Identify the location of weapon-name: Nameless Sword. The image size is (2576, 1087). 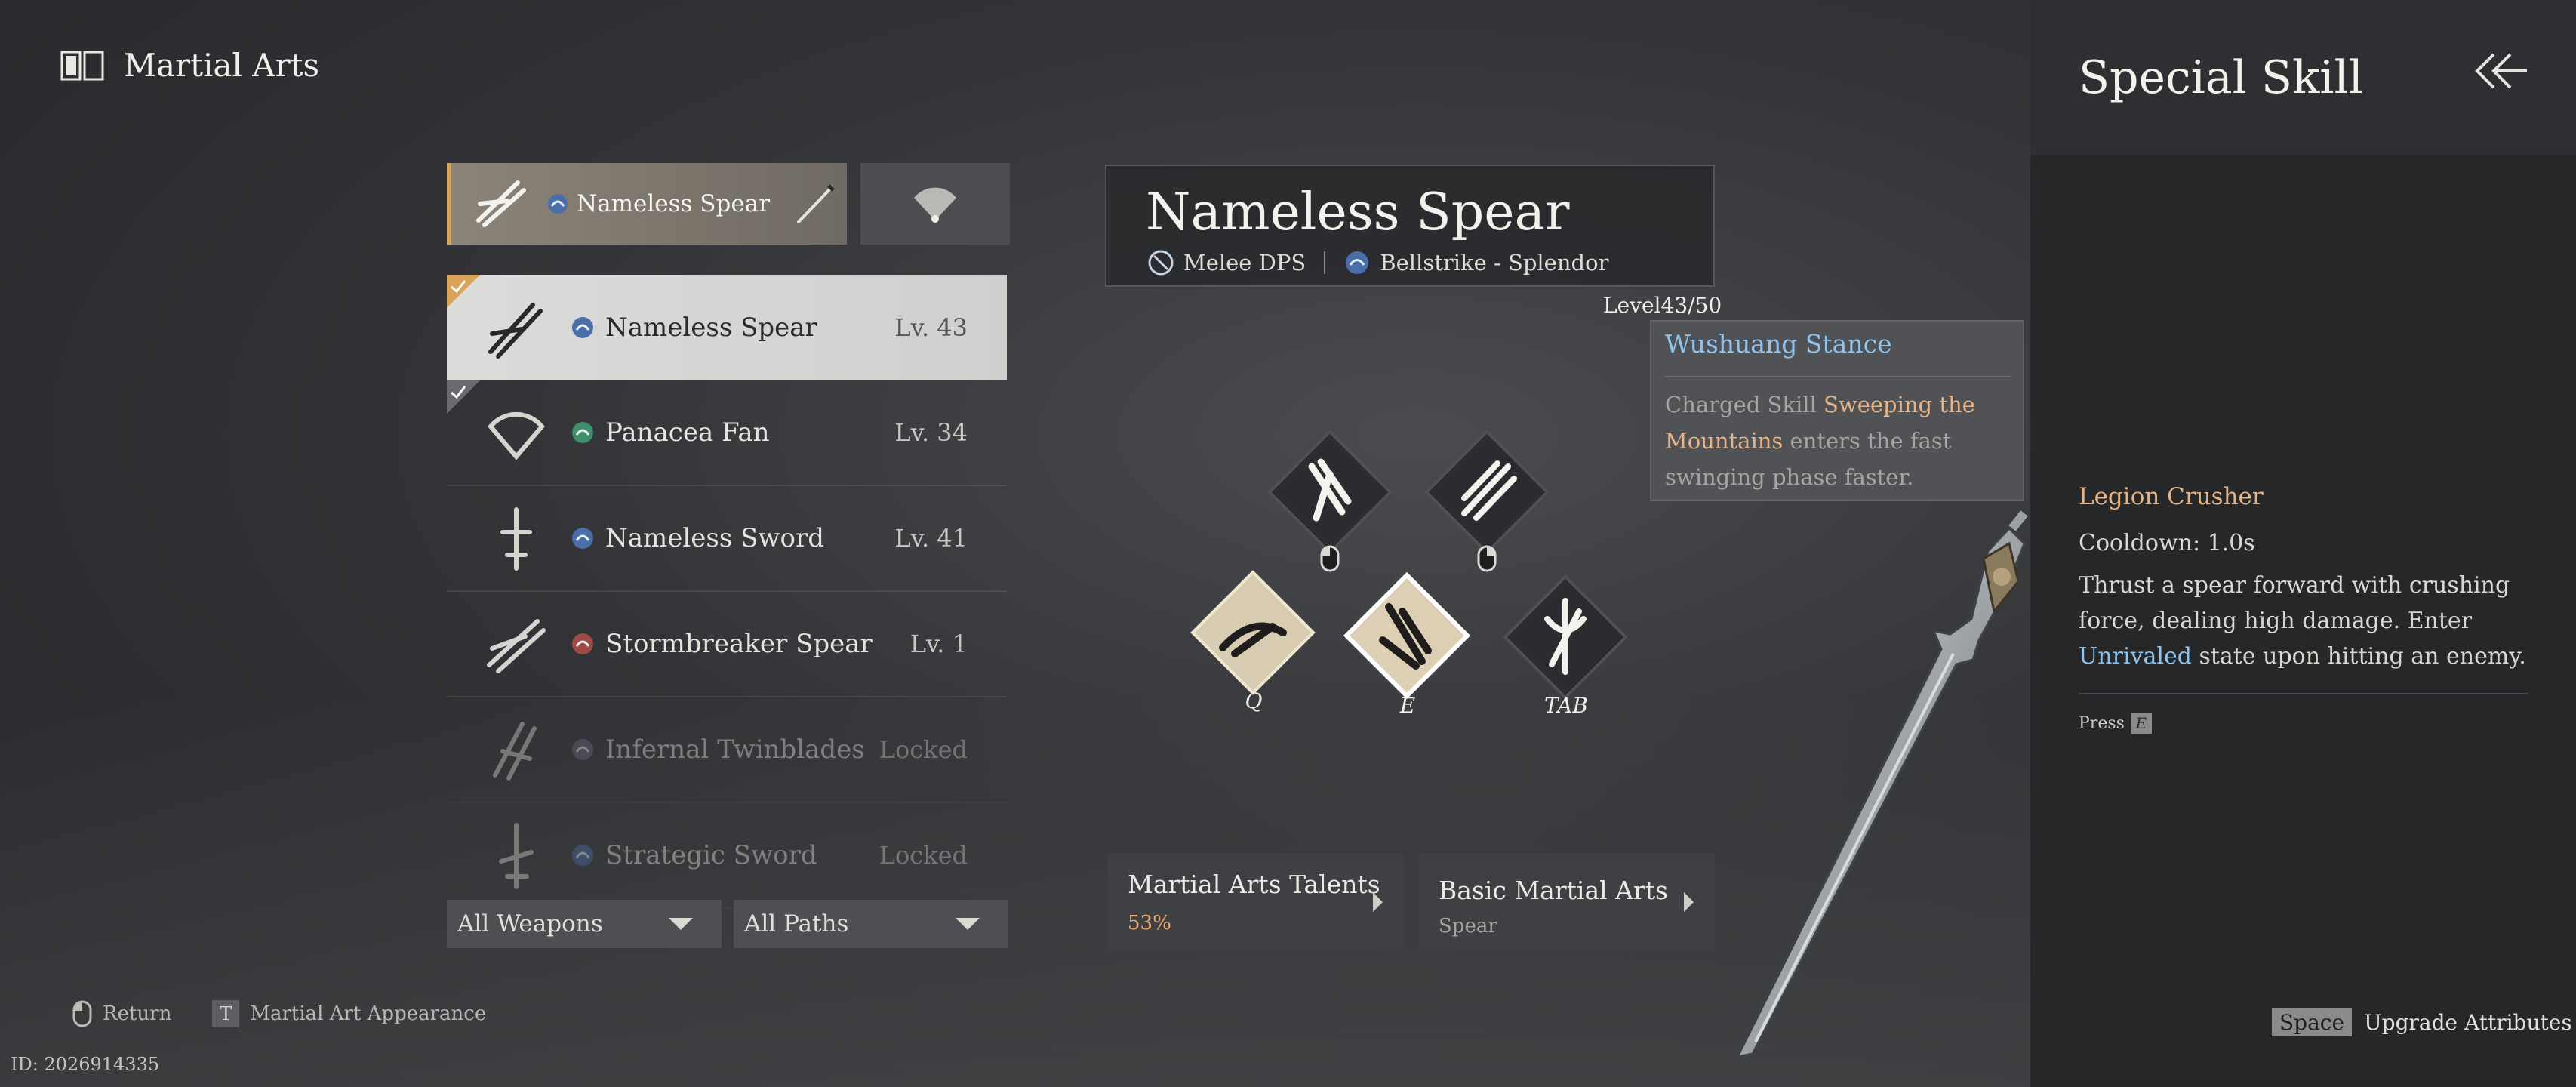
(714, 538).